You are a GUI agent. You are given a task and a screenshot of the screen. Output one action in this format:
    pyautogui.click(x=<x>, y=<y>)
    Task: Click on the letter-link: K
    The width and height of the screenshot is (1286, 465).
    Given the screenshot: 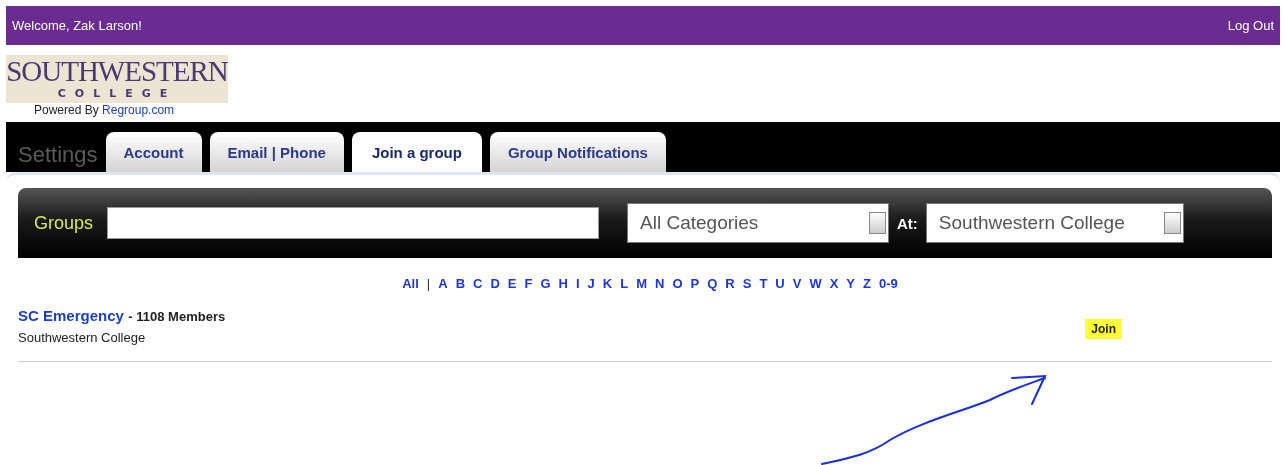 What is the action you would take?
    pyautogui.click(x=607, y=283)
    